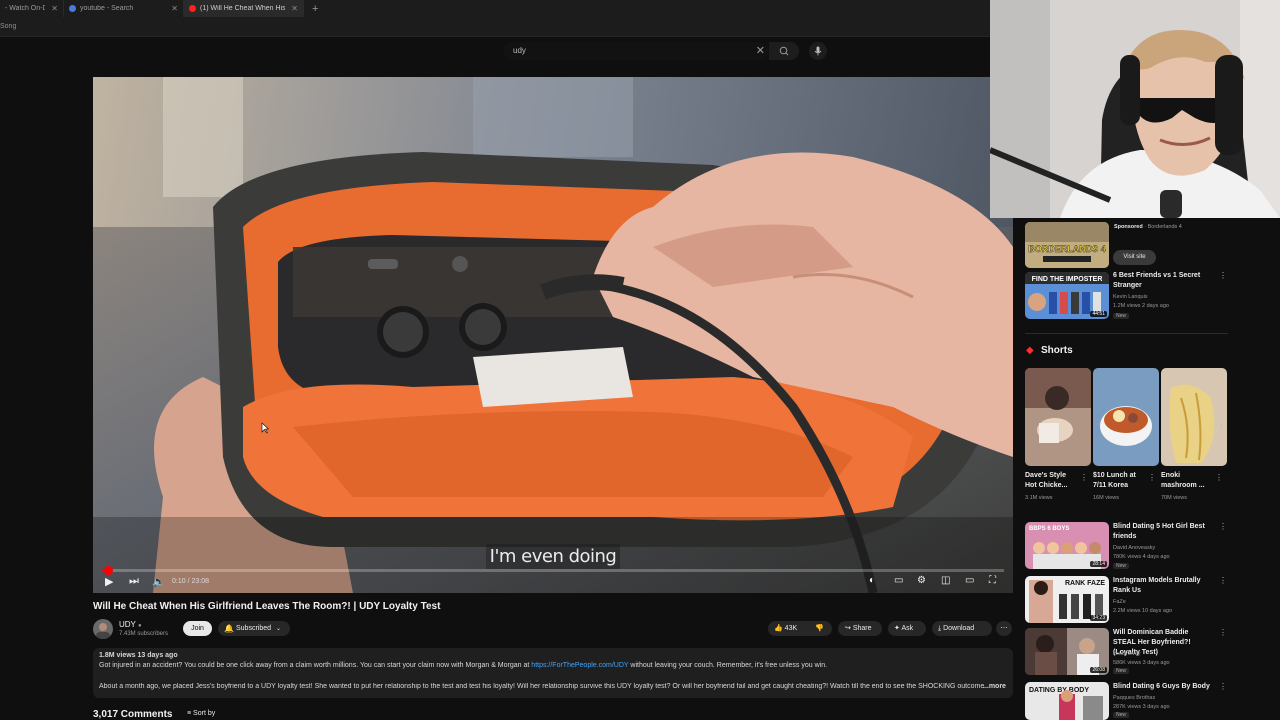 This screenshot has height=720, width=1280. I want to click on show-more-link: ...more, so click(994, 686).